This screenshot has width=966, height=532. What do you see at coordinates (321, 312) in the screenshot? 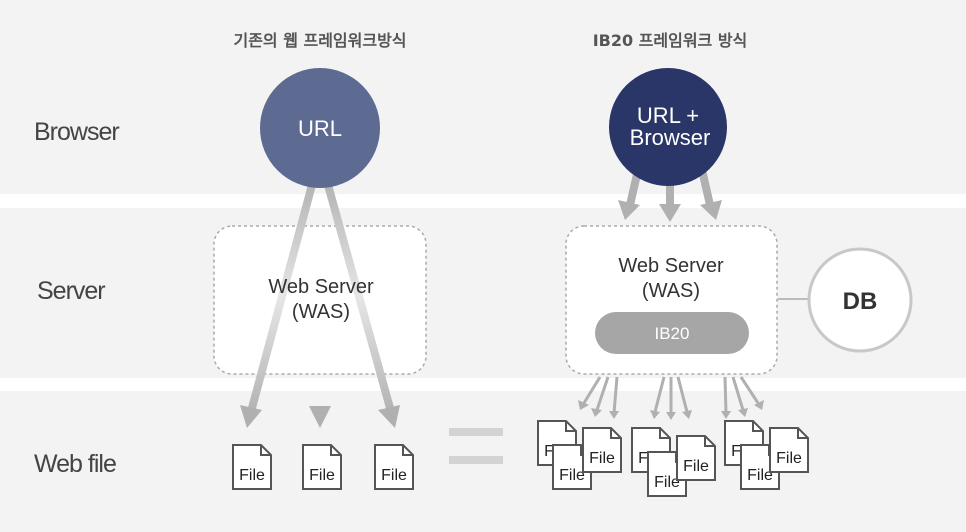
I see `left-server-label-line2: (WAS)` at bounding box center [321, 312].